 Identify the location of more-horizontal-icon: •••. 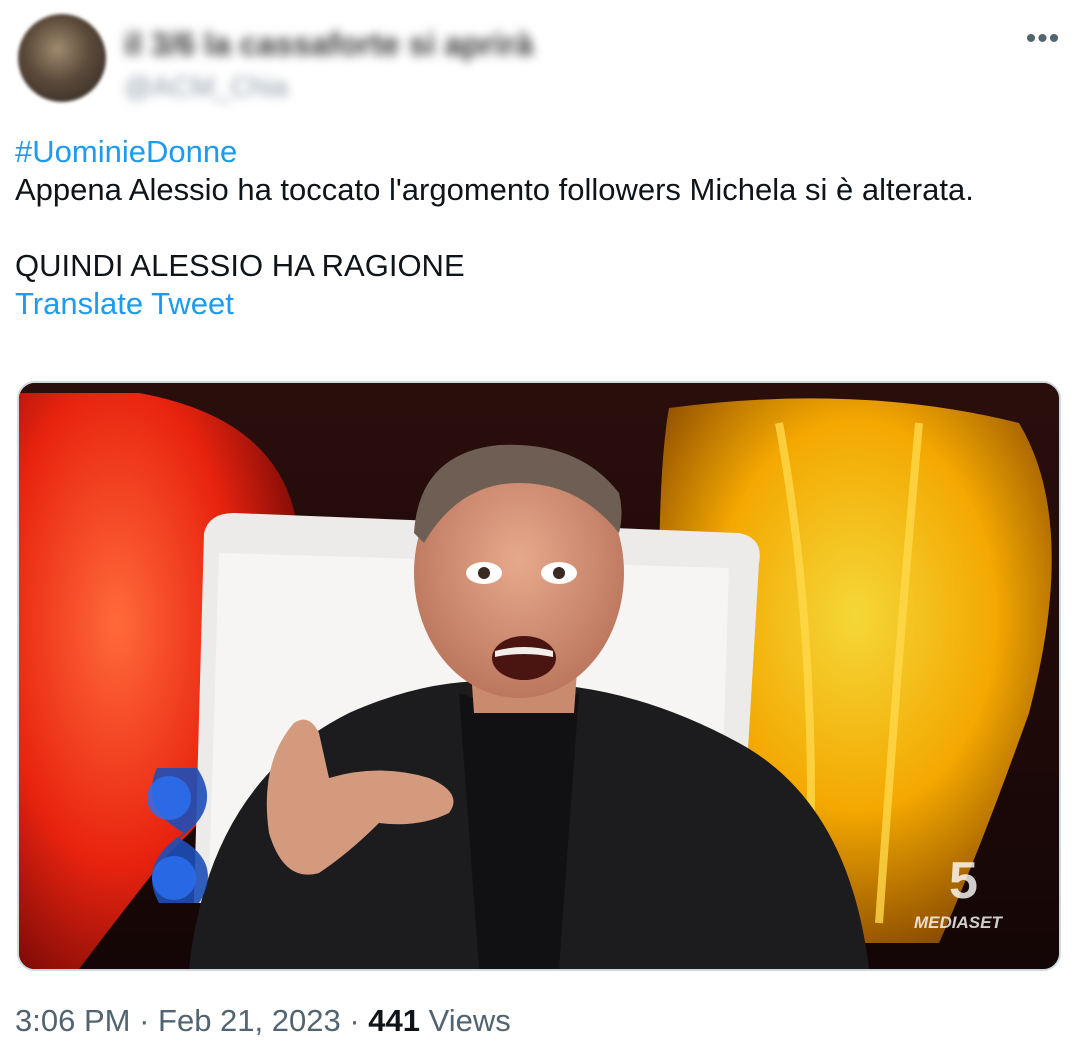
(1043, 38).